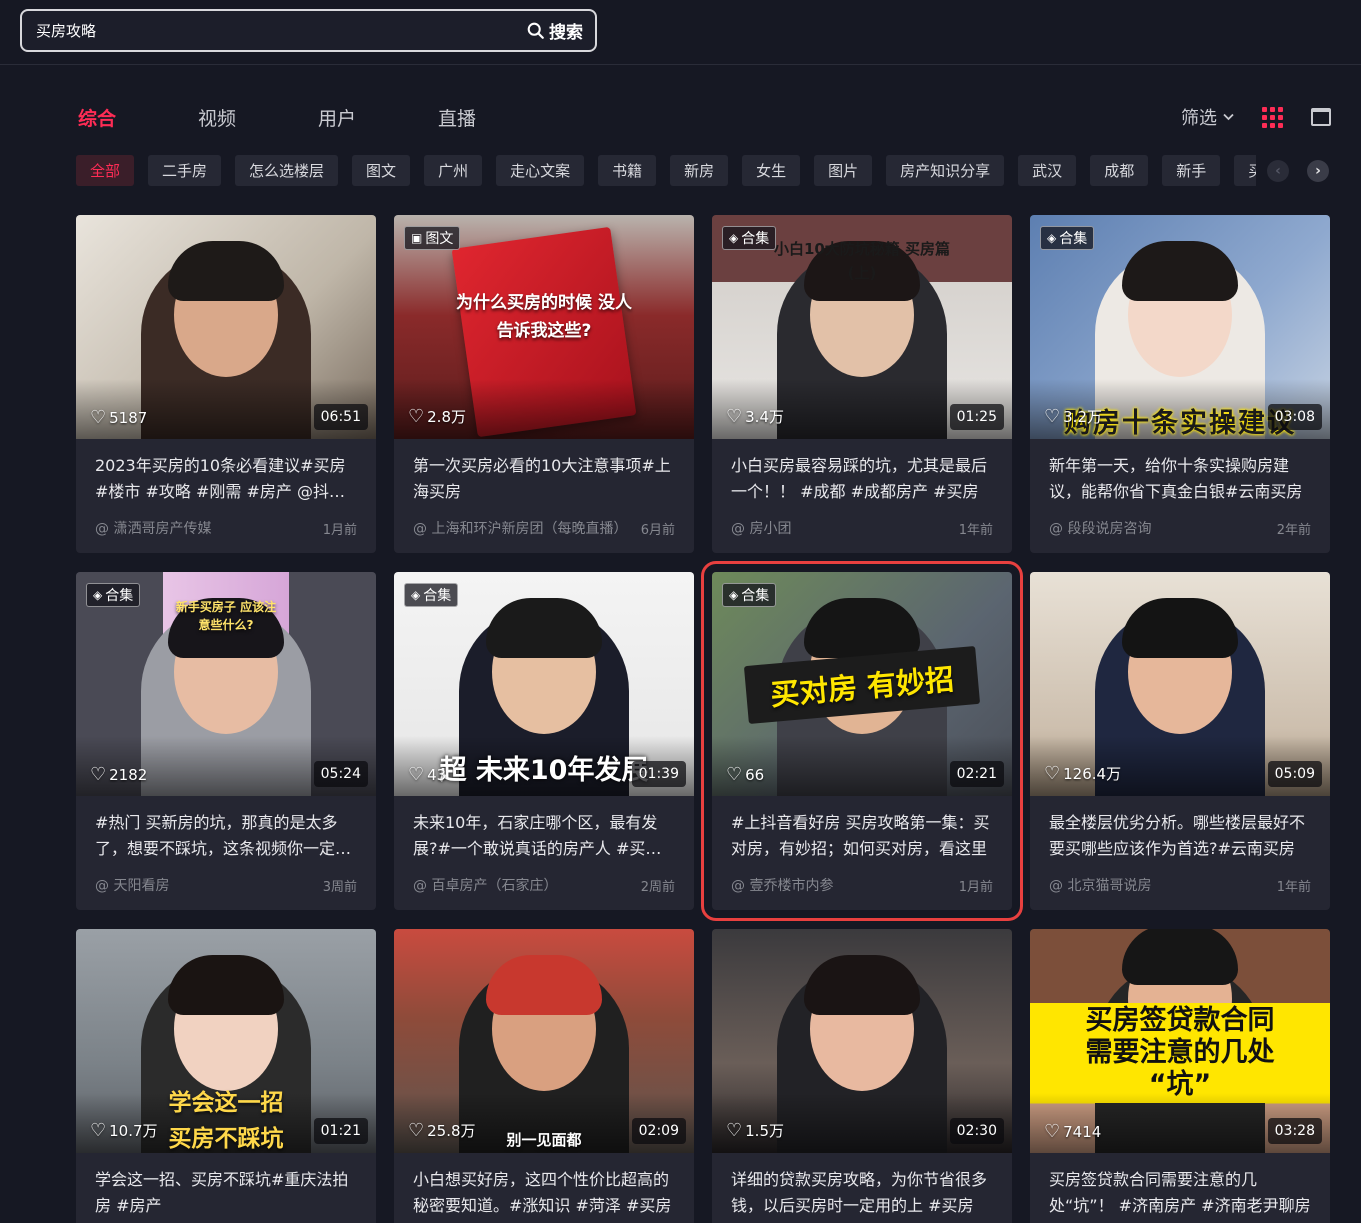 Image resolution: width=1361 pixels, height=1223 pixels. I want to click on filter-chip: 武汉, so click(1047, 170).